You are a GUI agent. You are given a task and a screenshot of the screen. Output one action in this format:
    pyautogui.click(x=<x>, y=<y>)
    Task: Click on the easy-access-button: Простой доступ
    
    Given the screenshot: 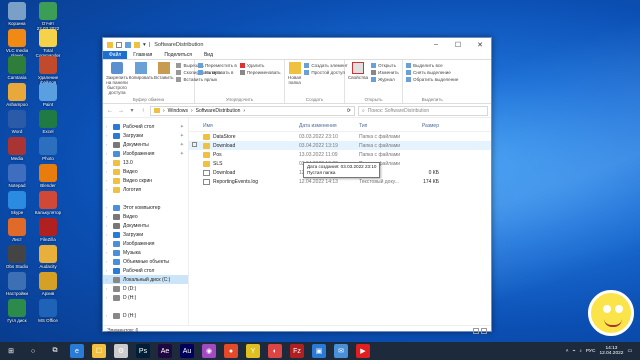 What is the action you would take?
    pyautogui.click(x=326, y=72)
    